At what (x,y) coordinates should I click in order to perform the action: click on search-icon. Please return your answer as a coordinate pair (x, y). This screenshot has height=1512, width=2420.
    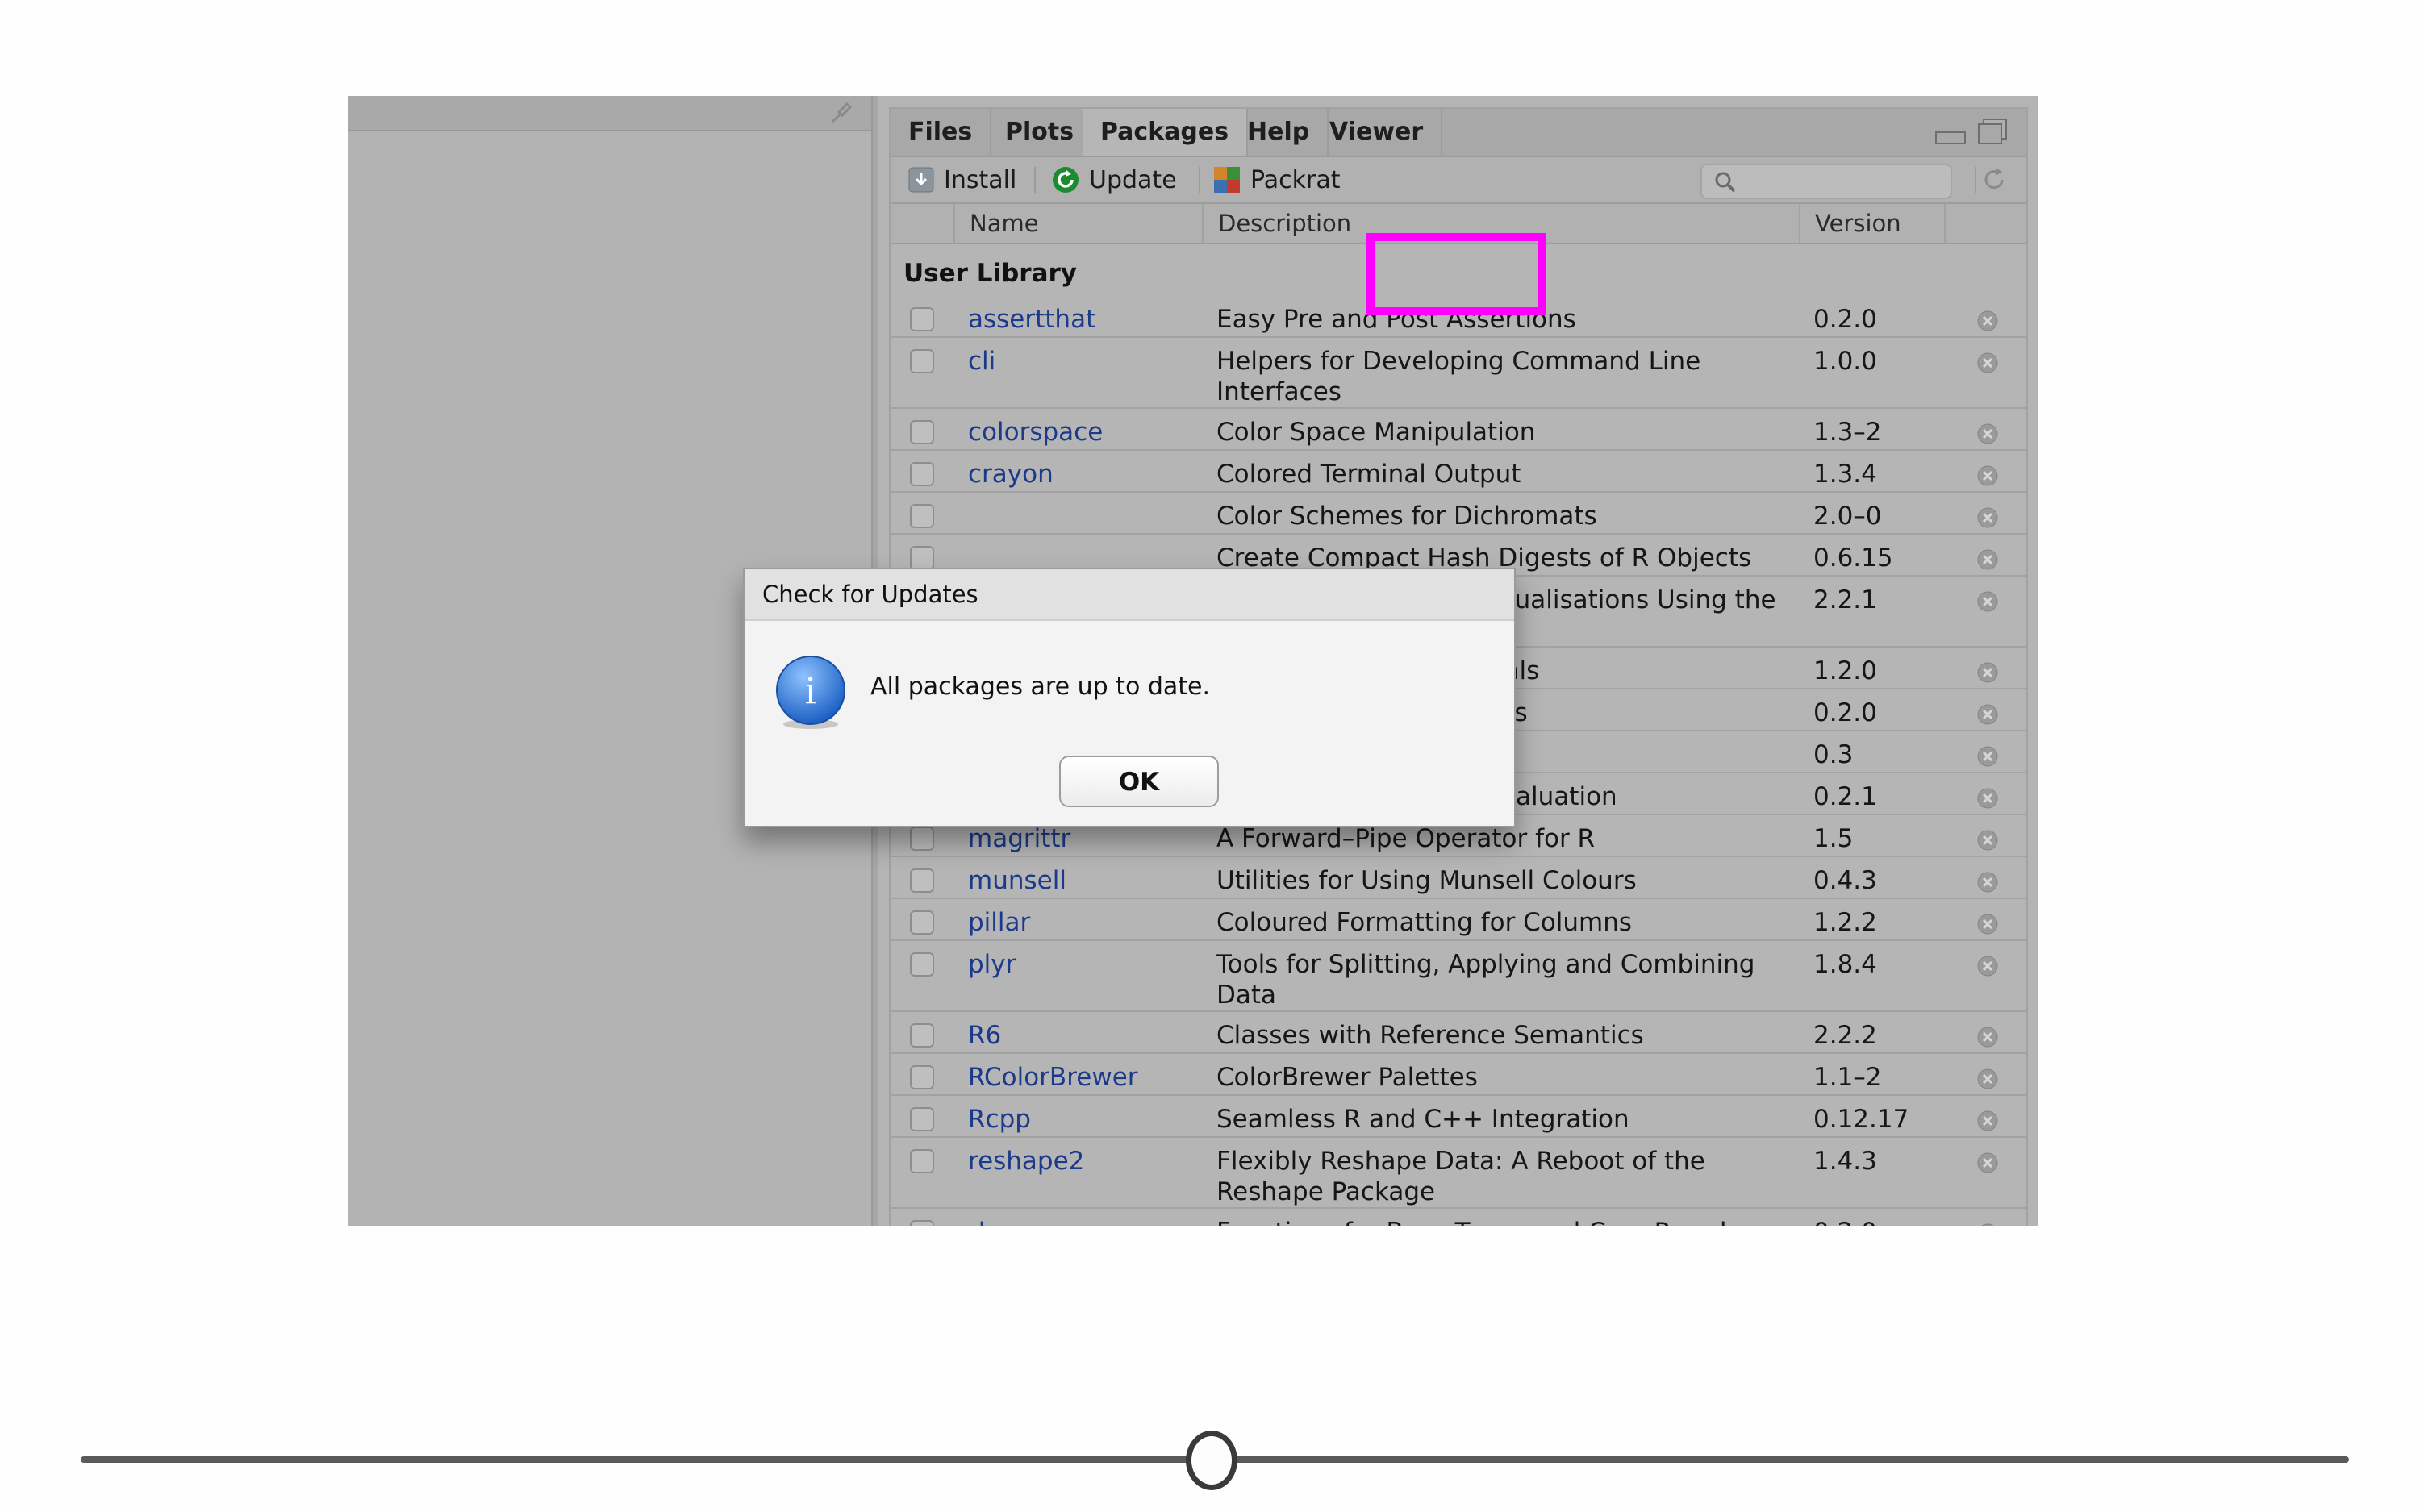
    Looking at the image, I should click on (1725, 184).